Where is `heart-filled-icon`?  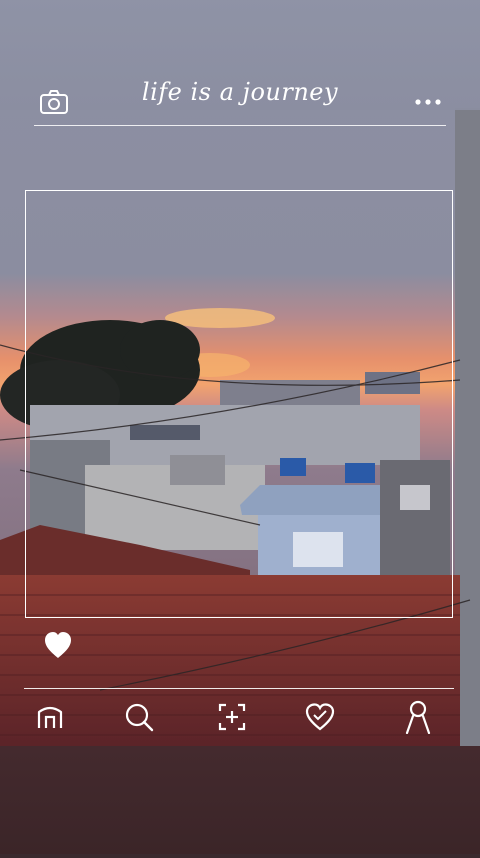 heart-filled-icon is located at coordinates (58, 645).